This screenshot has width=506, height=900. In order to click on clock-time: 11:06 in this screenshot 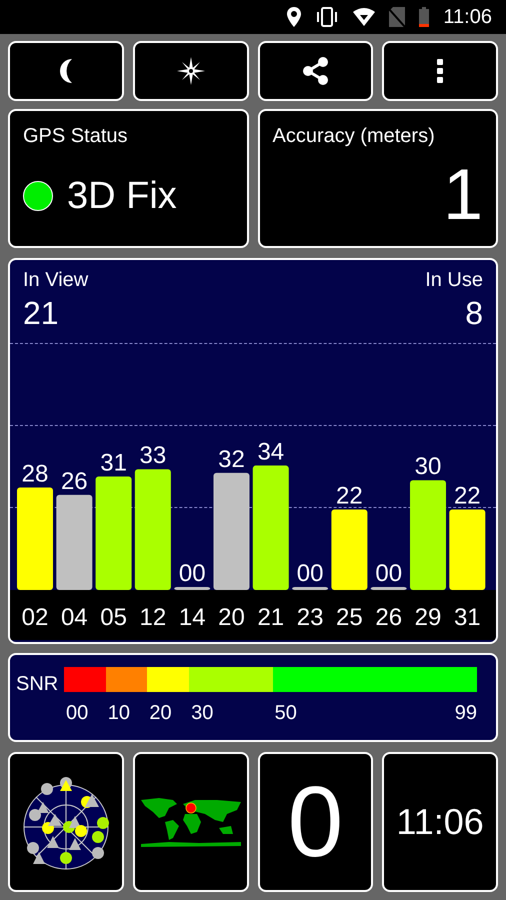, I will do `click(440, 822)`.